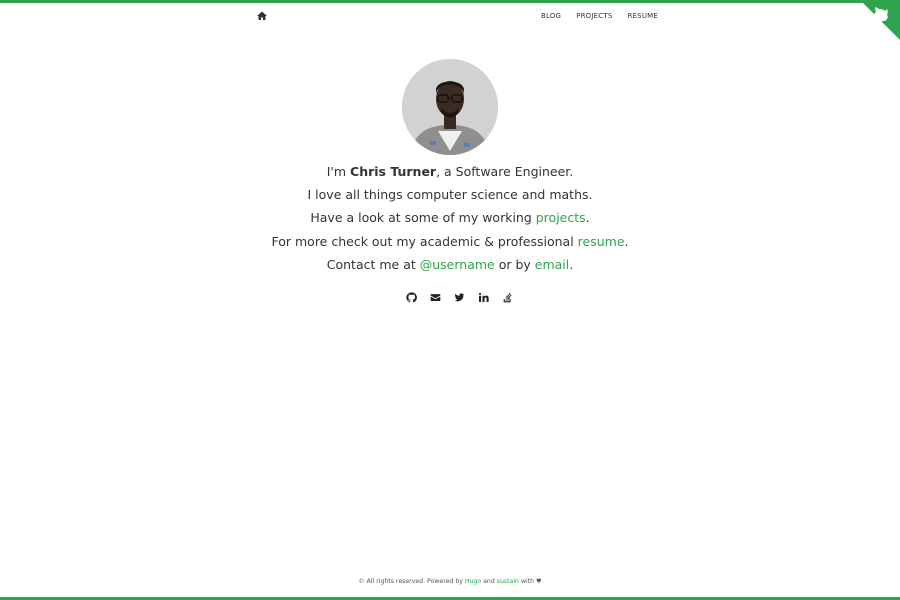  Describe the element at coordinates (473, 581) in the screenshot. I see `hugo-link: Hugo` at that location.